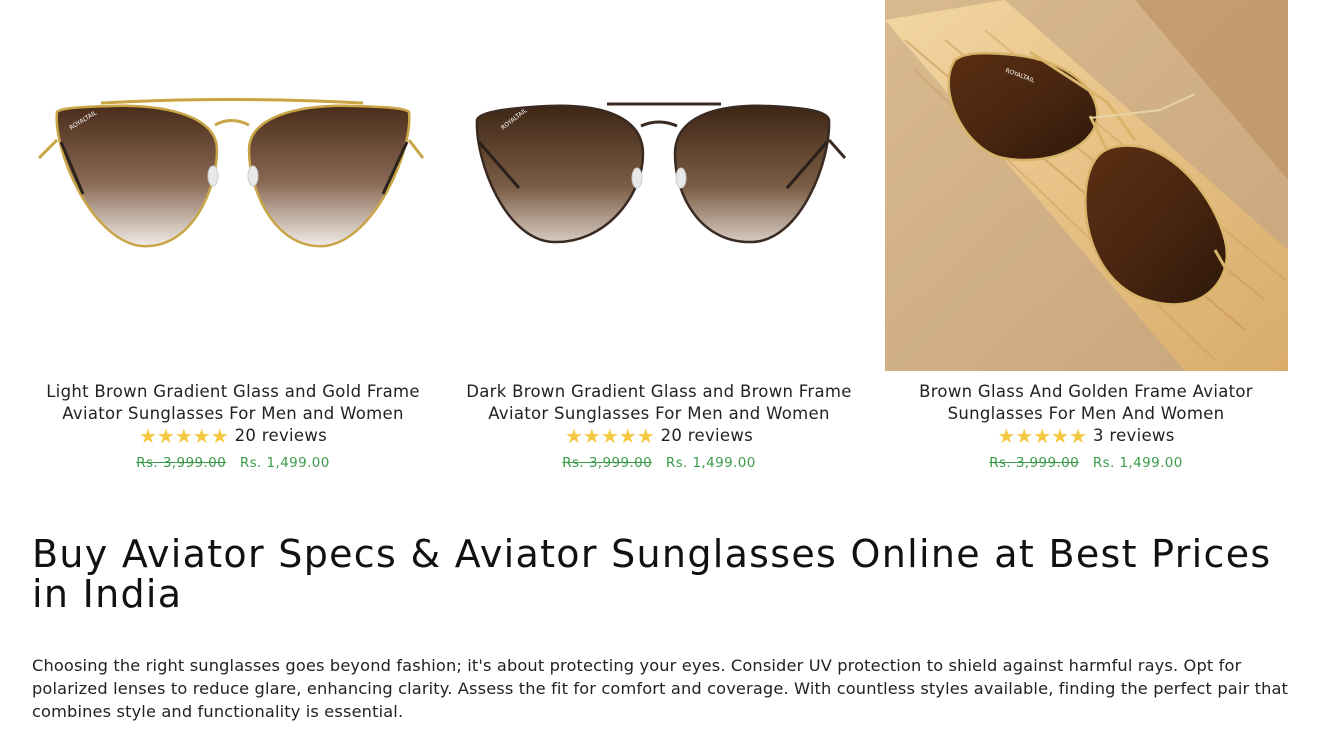  I want to click on review-count: 3 reviews, so click(1134, 436).